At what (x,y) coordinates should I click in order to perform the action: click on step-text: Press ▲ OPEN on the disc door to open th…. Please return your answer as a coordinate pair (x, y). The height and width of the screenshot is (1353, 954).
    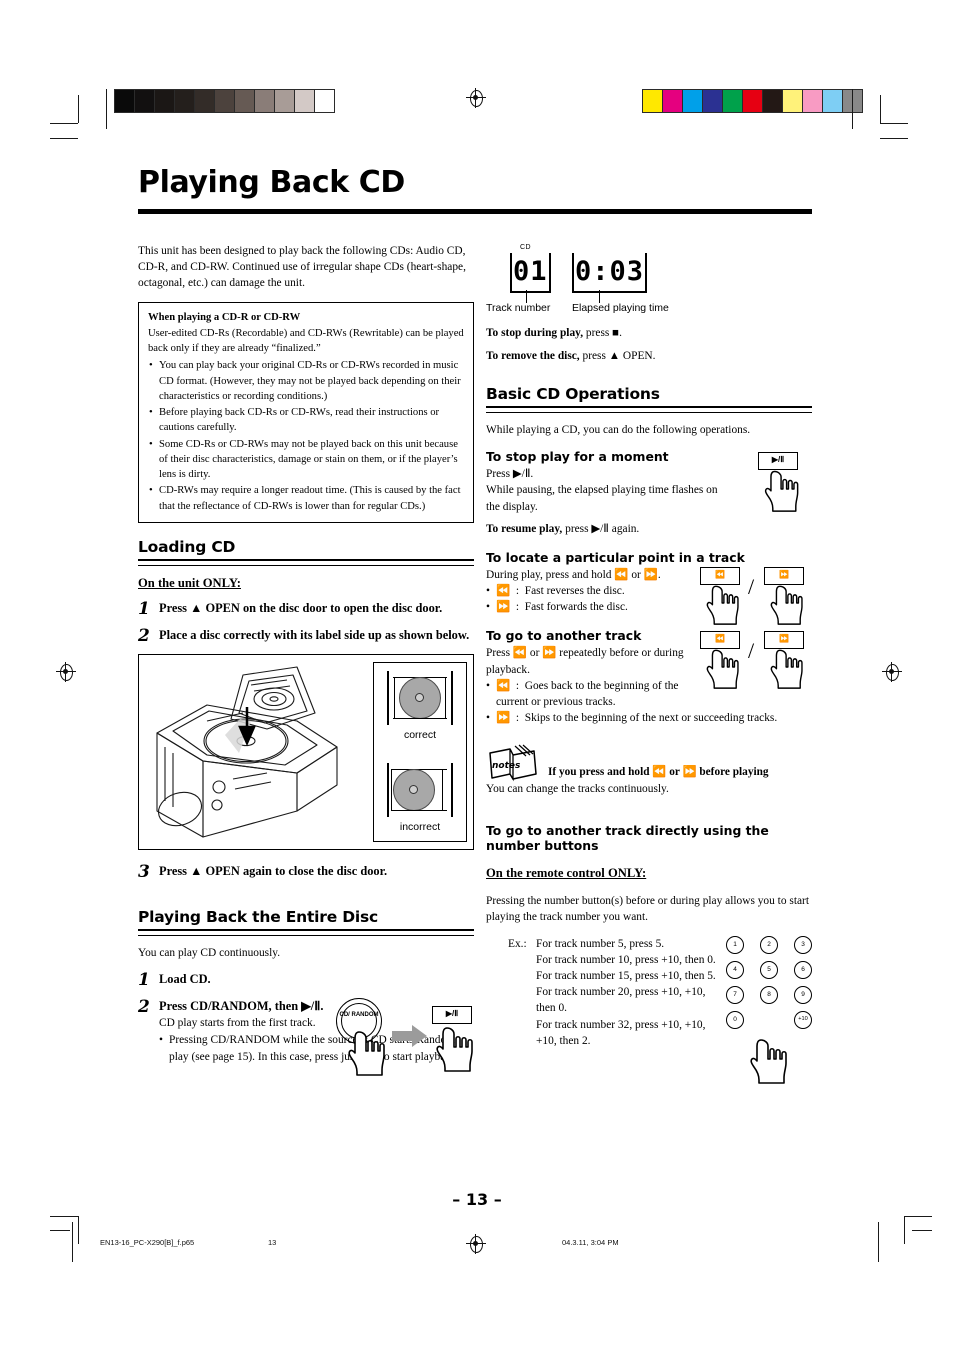
    Looking at the image, I should click on (301, 607).